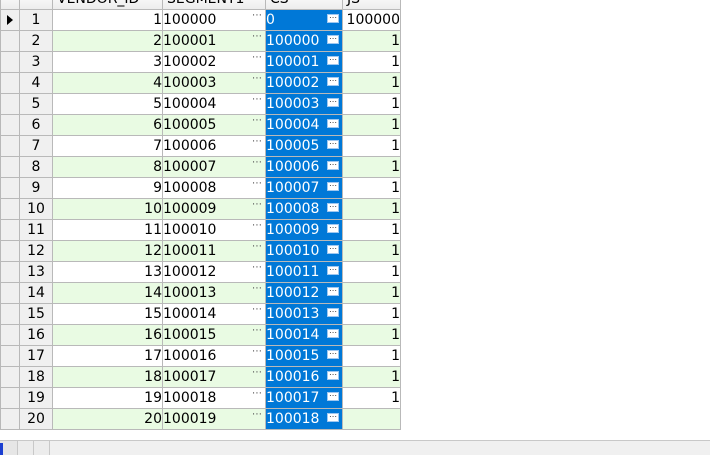 Image resolution: width=710 pixels, height=455 pixels. I want to click on table-row: 18 18 100017 ⋯ 100016 ⋯ 1, so click(200, 377).